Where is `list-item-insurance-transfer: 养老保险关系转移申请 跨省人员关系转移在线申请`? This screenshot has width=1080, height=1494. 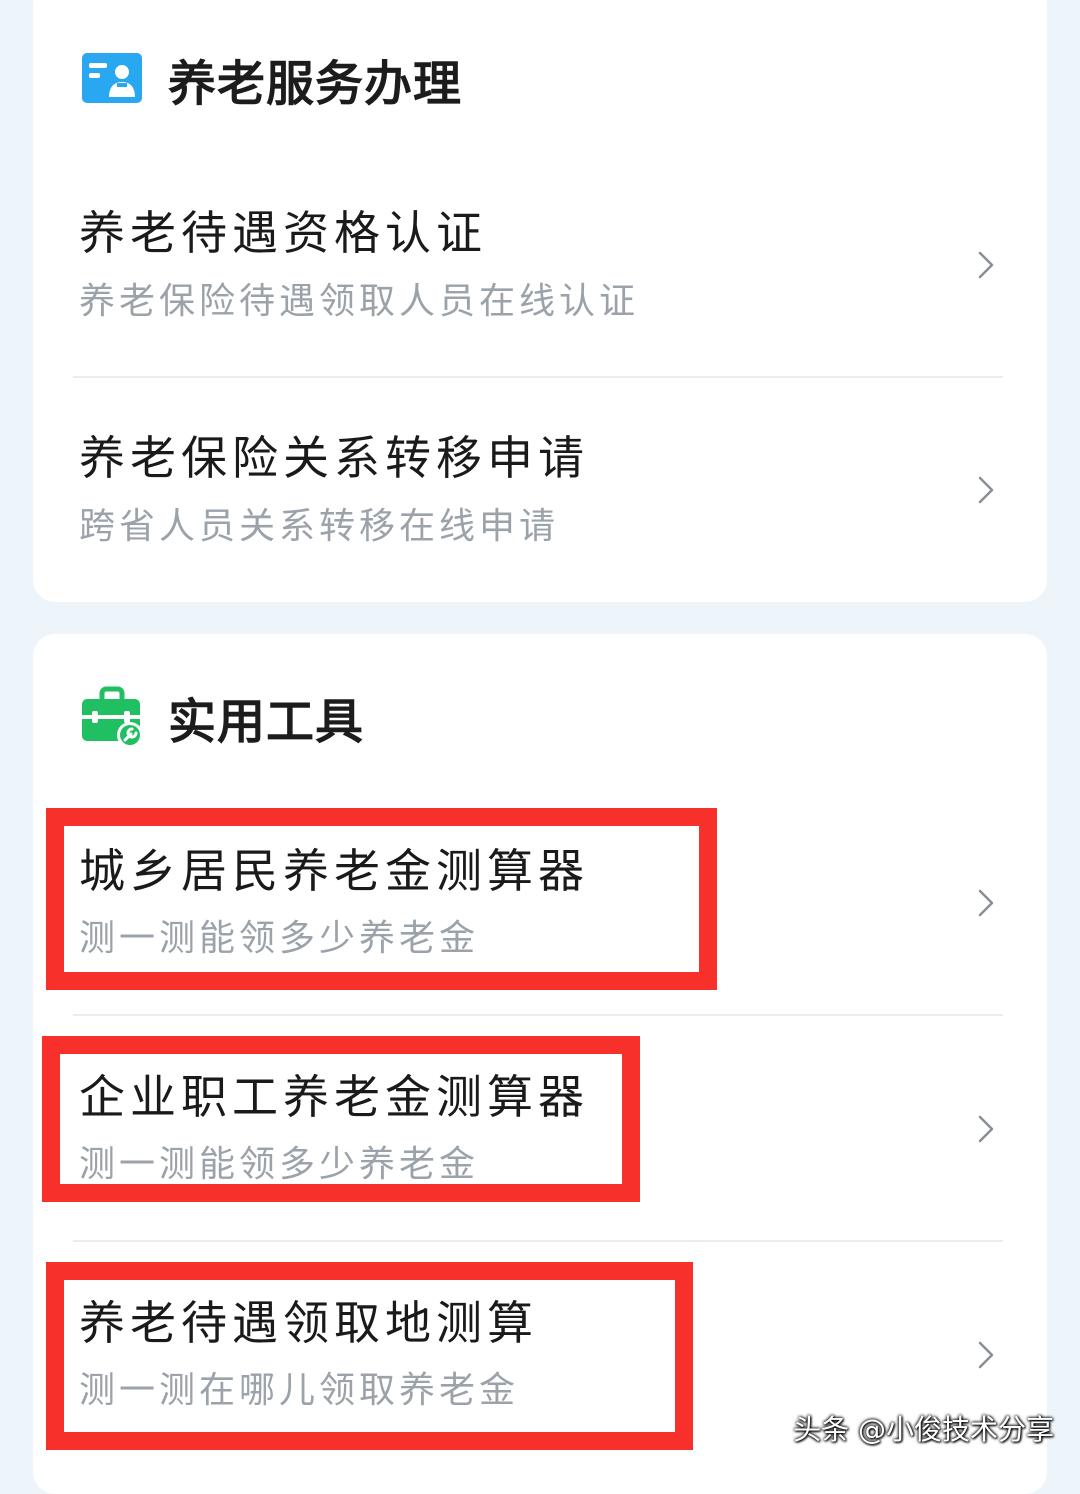
list-item-insurance-transfer: 养老保险关系转移申请 跨省人员关系转移在线申请 is located at coordinates (540, 493).